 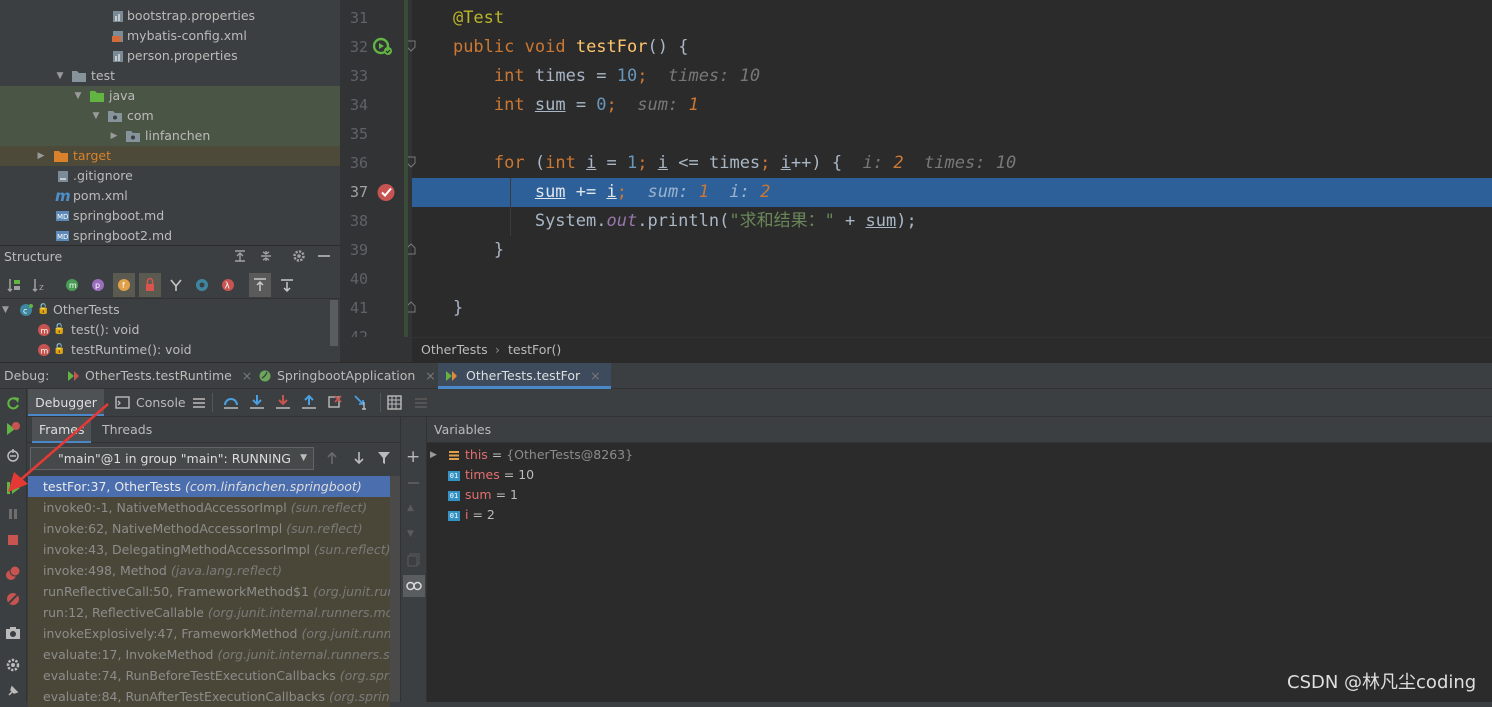 I want to click on new-watch-icon: +, so click(x=413, y=457).